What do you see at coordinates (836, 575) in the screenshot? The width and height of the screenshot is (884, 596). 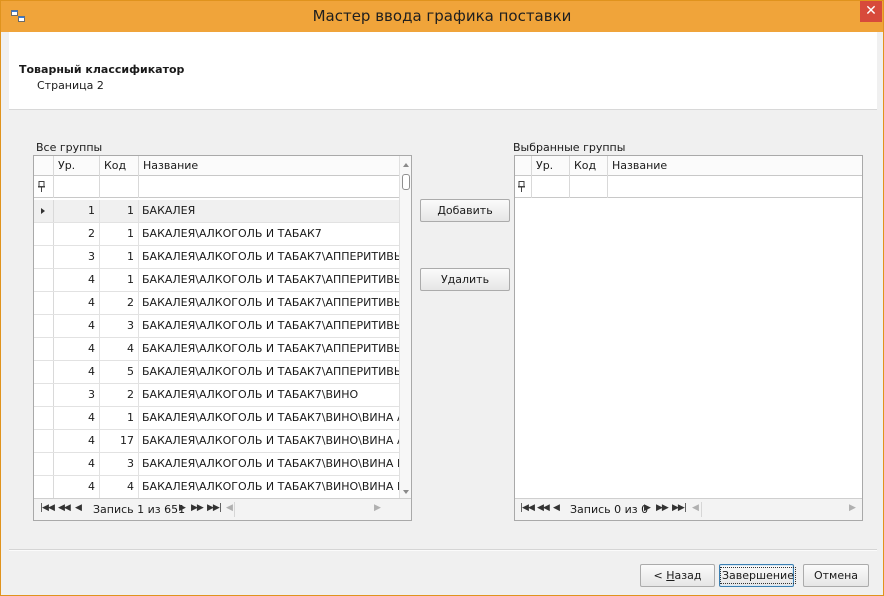 I see `cancel-button: Отмена` at bounding box center [836, 575].